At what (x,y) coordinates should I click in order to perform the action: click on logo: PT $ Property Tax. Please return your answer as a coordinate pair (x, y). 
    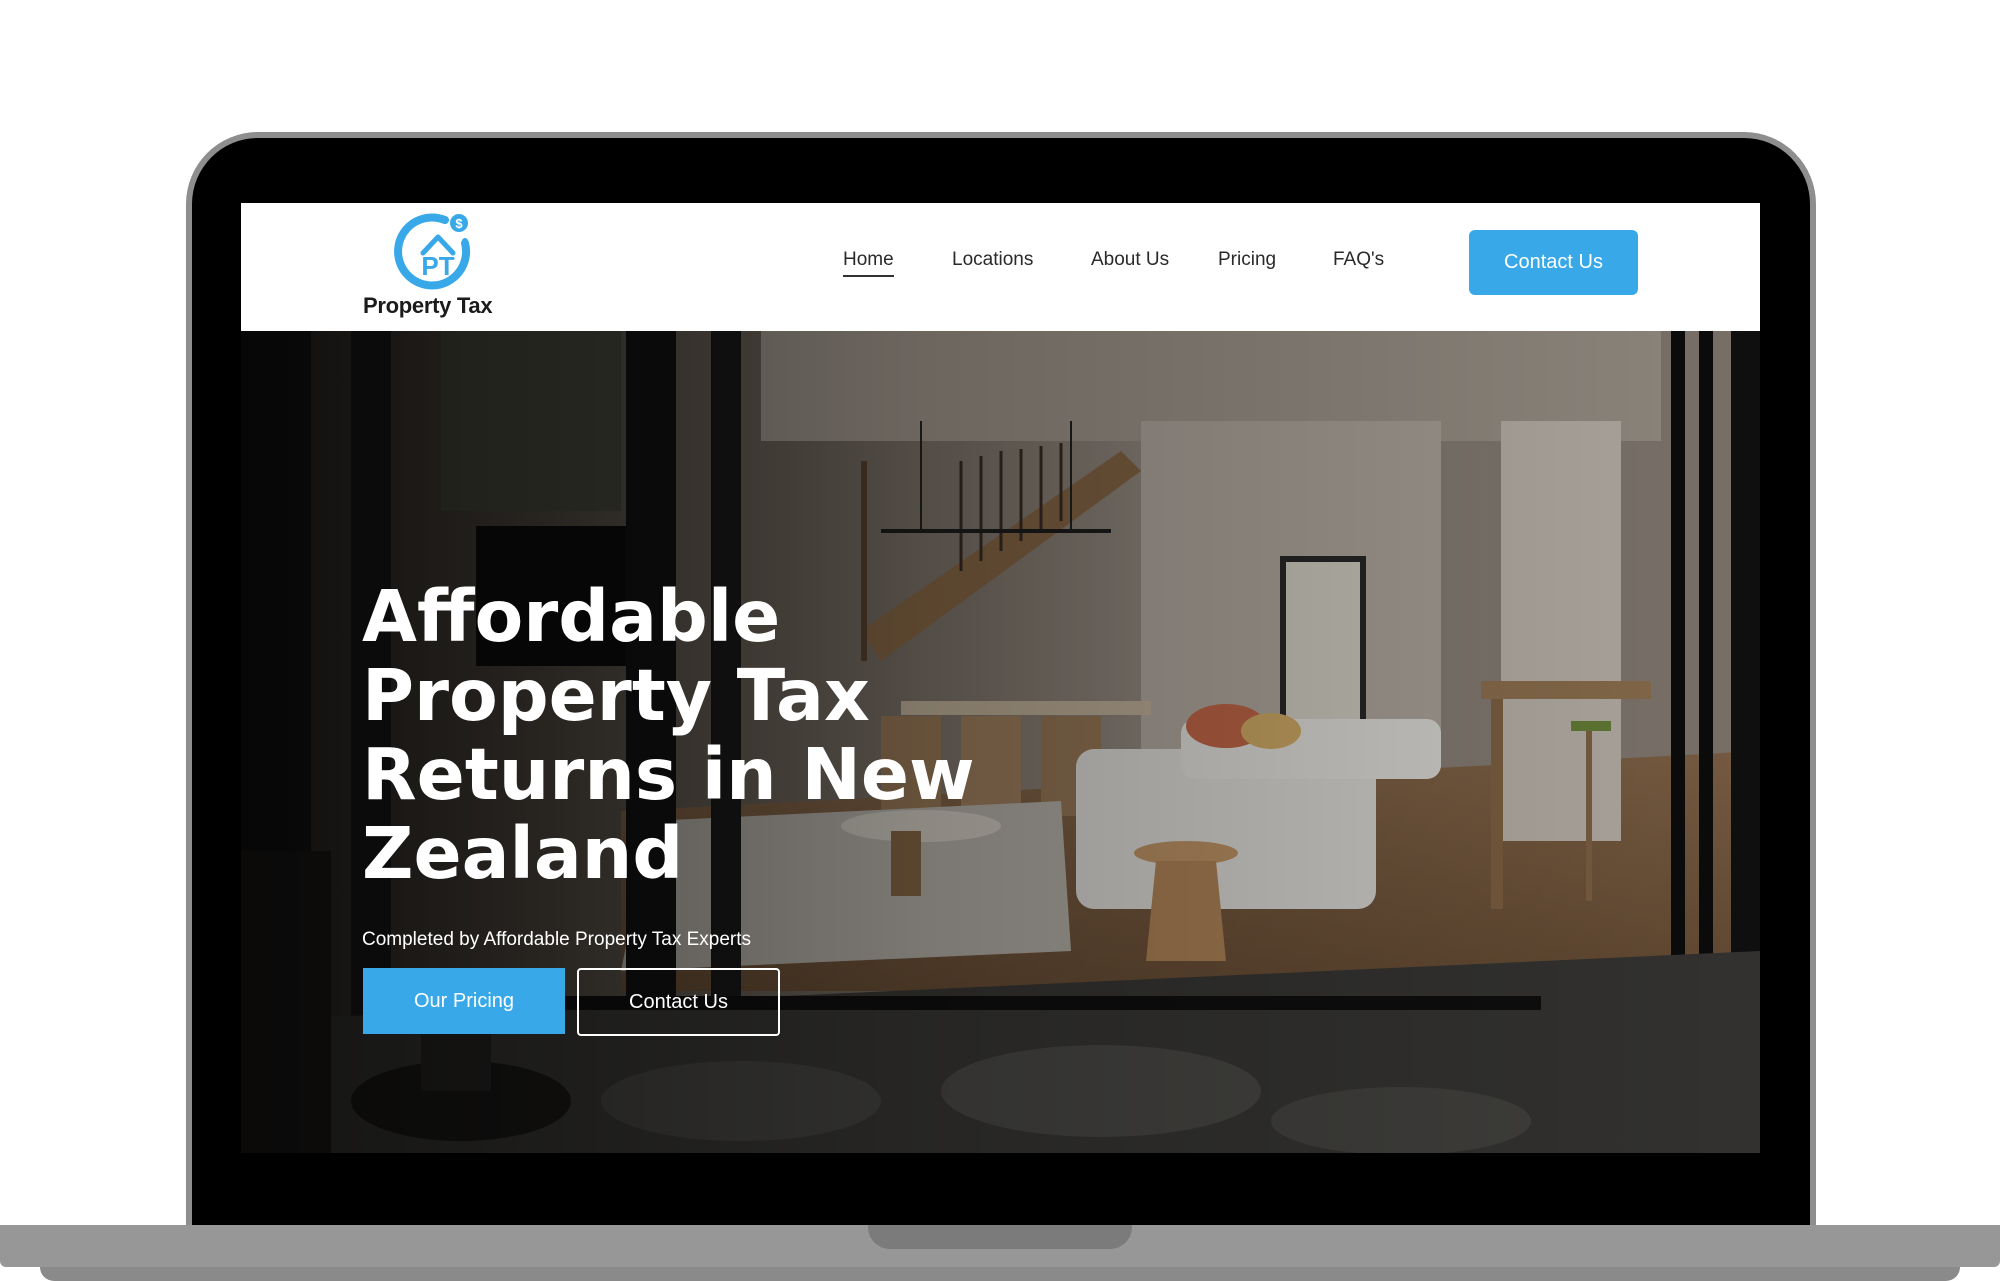
    Looking at the image, I should click on (438, 268).